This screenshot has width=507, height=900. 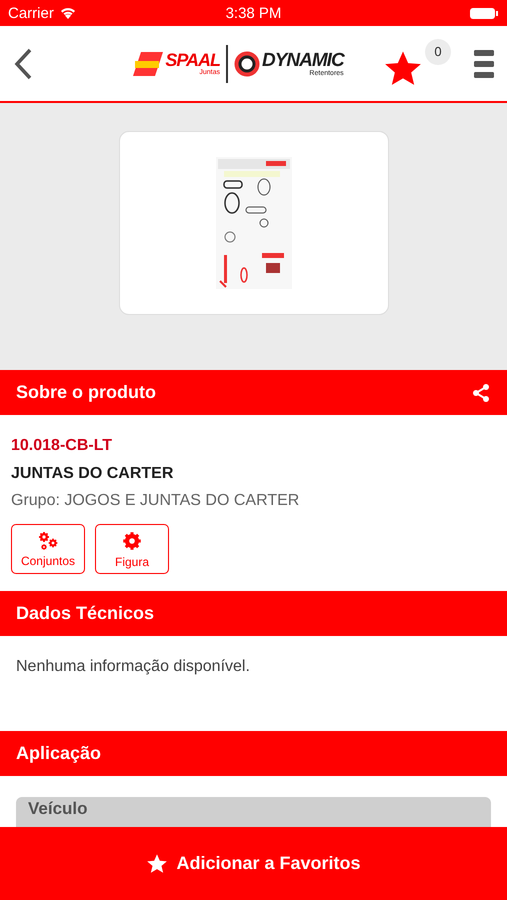 What do you see at coordinates (85, 613) in the screenshot?
I see `section-title: Dados Técnicos` at bounding box center [85, 613].